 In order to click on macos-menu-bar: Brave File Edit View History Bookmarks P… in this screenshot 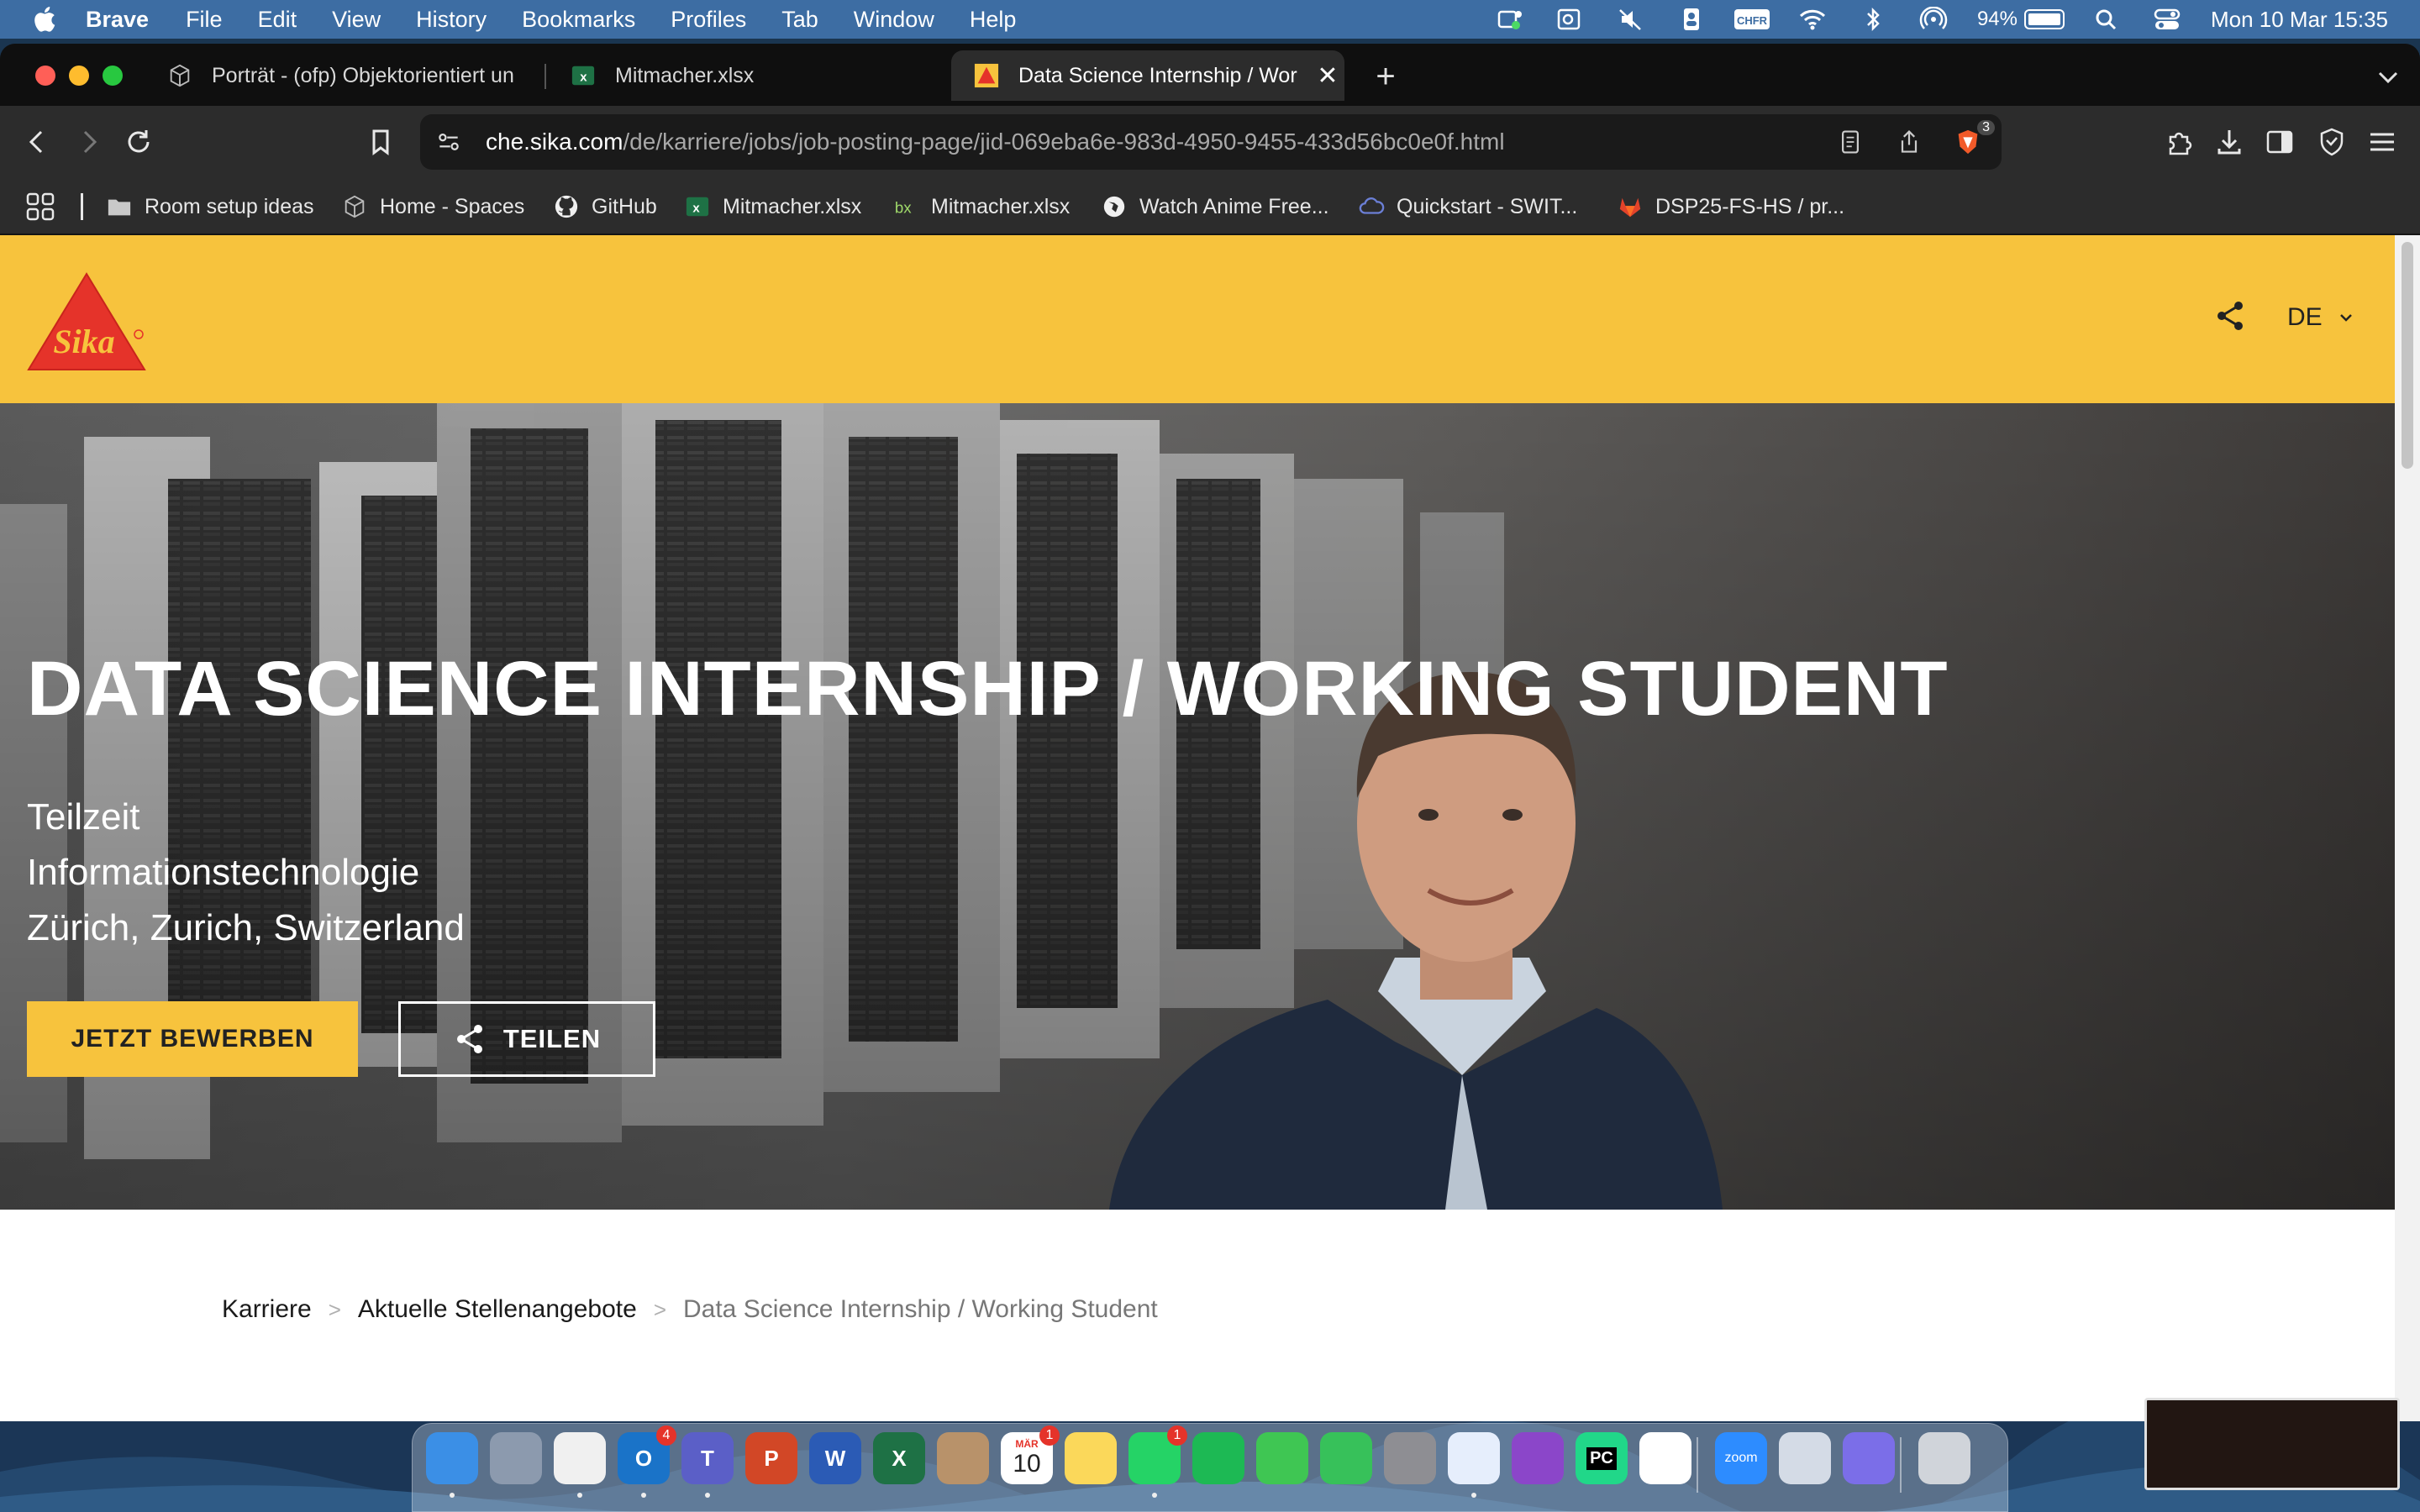, I will do `click(1210, 19)`.